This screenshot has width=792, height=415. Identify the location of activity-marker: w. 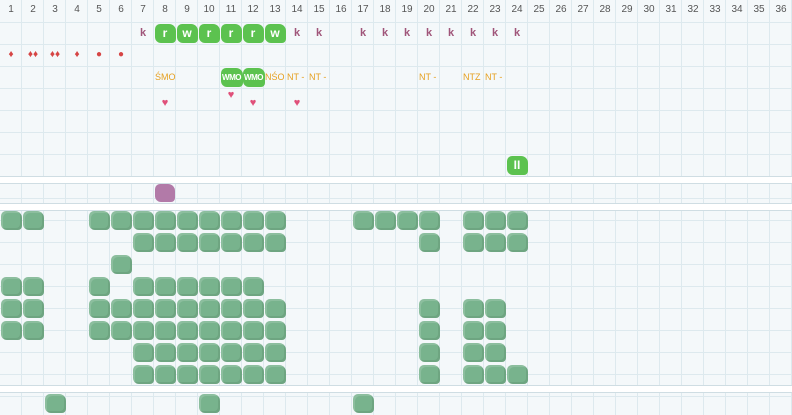
(187, 33).